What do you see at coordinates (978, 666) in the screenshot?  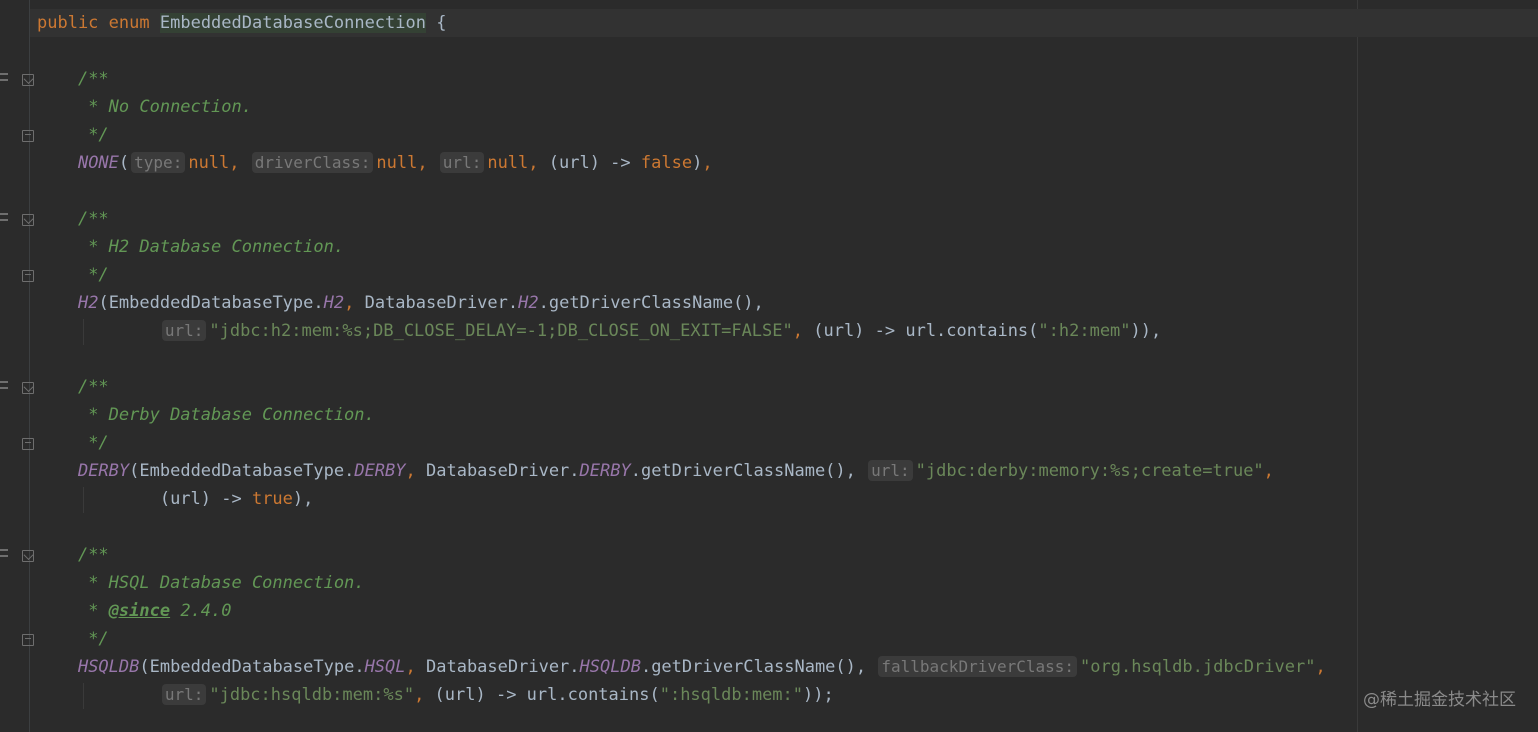 I see `param-hint: fallbackDriverClass:` at bounding box center [978, 666].